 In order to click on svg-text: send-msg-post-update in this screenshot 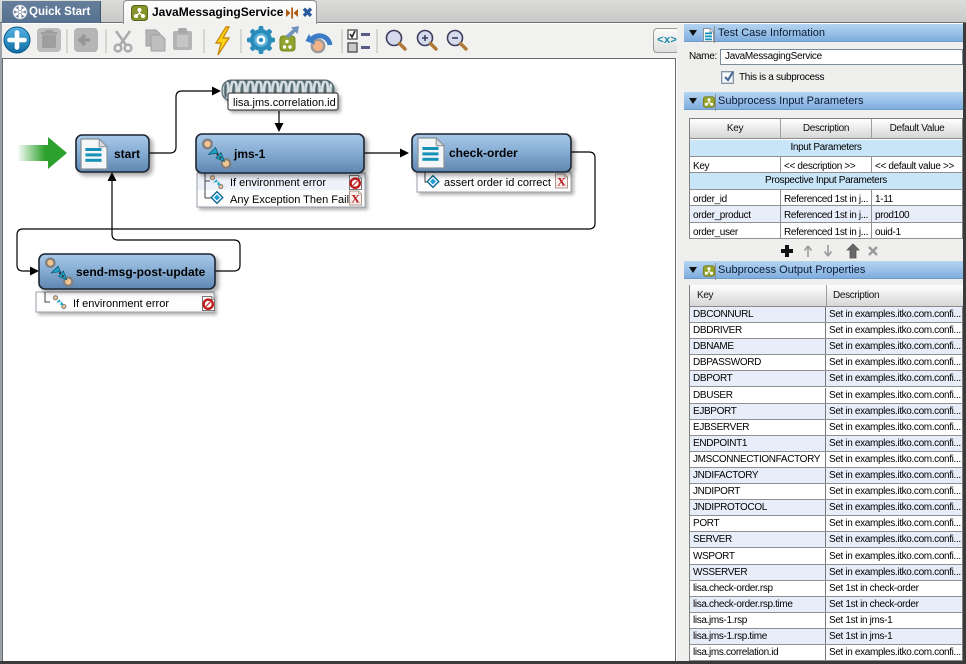, I will do `click(141, 272)`.